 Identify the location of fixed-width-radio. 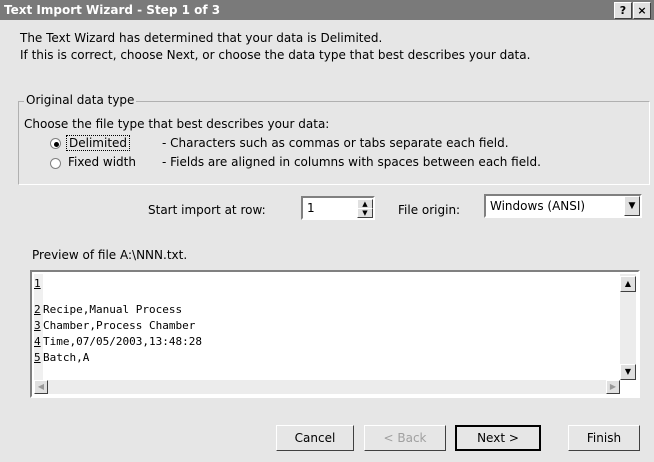
(55, 163).